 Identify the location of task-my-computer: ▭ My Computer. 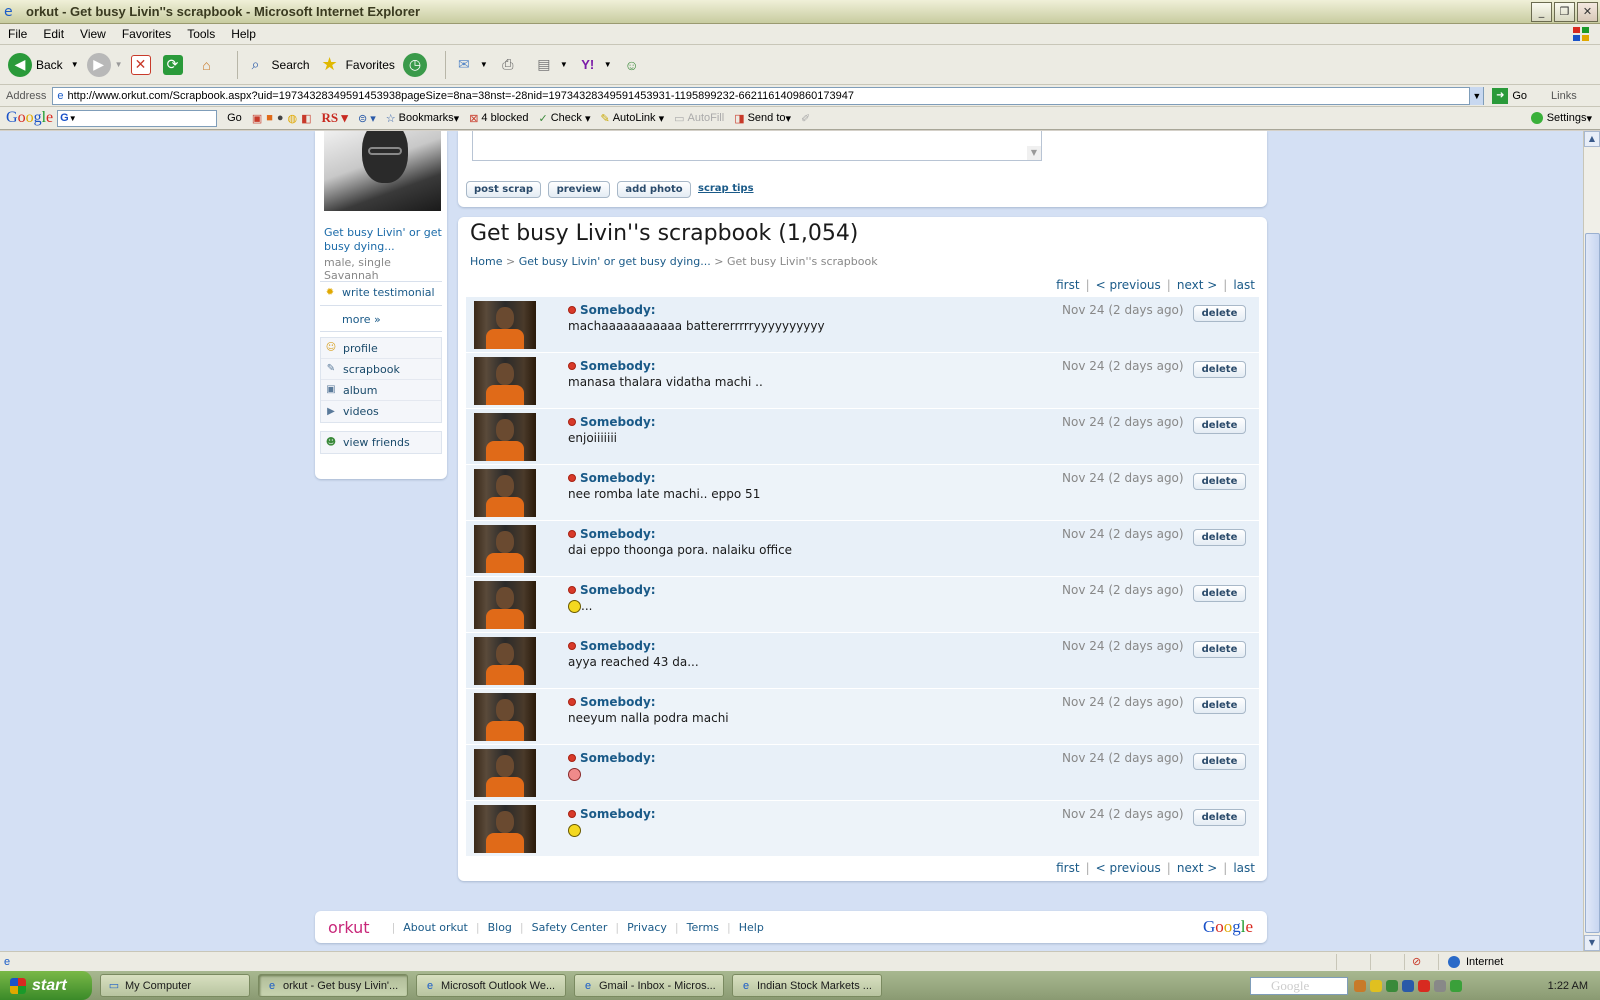
(175, 985).